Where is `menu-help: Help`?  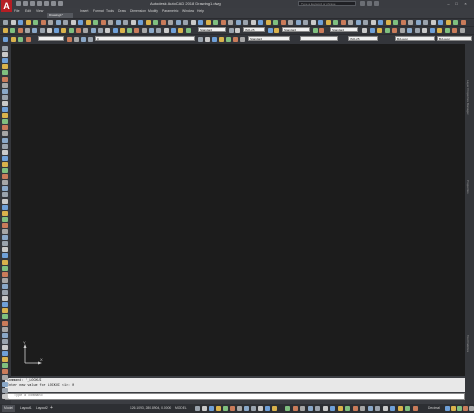
menu-help: Help is located at coordinates (200, 11).